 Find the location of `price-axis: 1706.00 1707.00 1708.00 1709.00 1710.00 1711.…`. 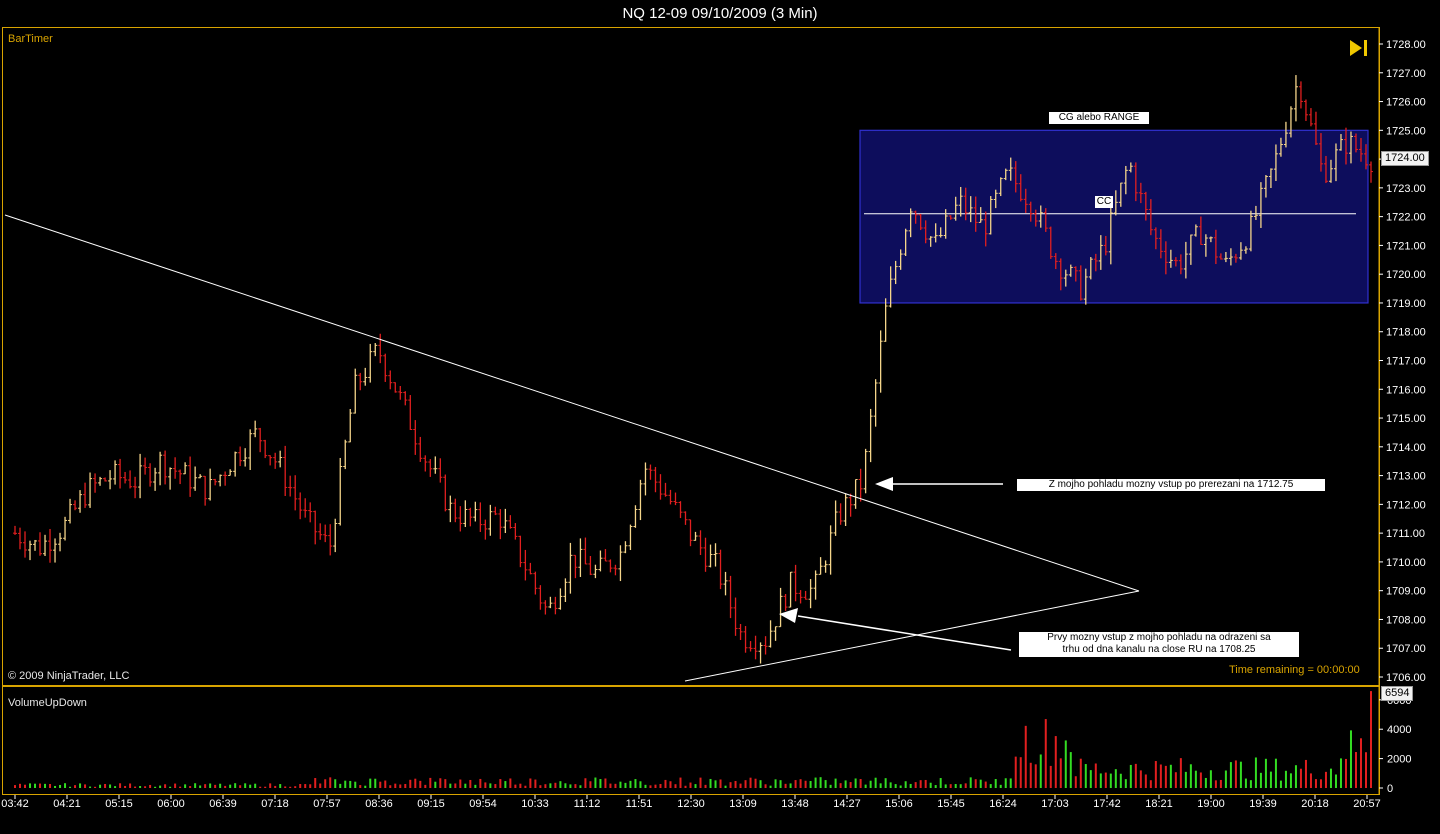

price-axis: 1706.00 1707.00 1708.00 1709.00 1710.00 1711.… is located at coordinates (1409, 356).